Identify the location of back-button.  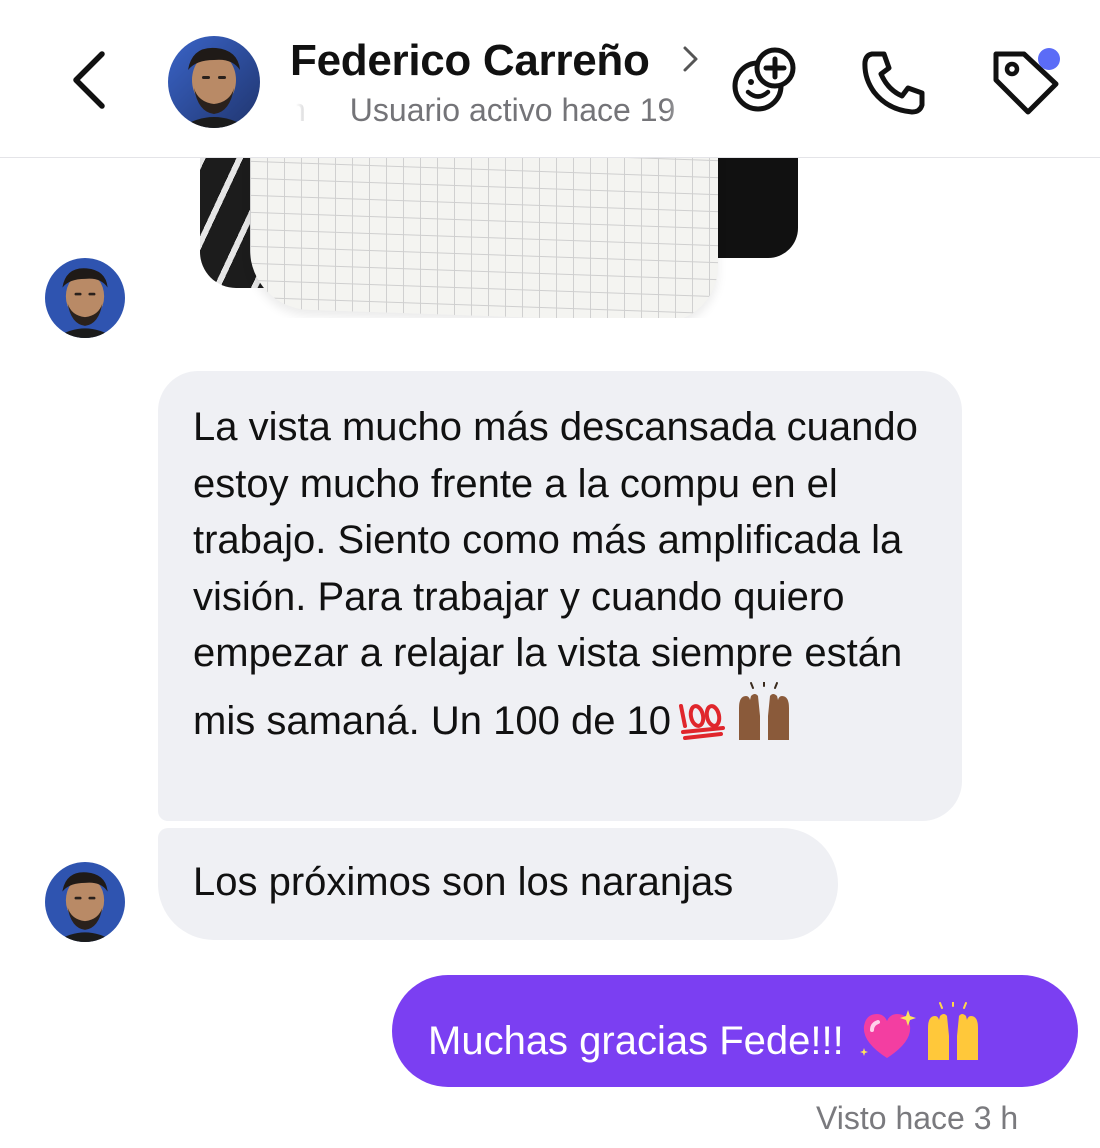
(90, 80).